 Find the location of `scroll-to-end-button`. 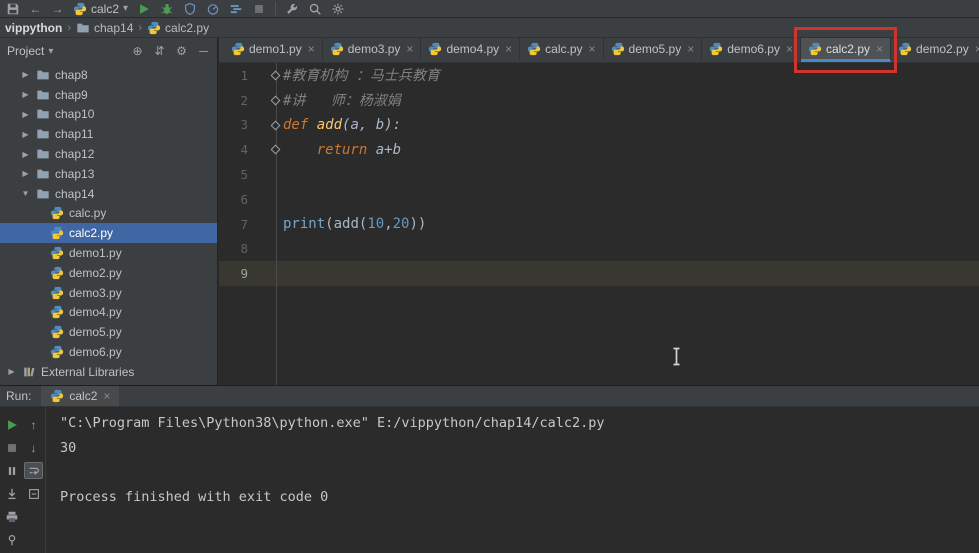

scroll-to-end-button is located at coordinates (11, 493).